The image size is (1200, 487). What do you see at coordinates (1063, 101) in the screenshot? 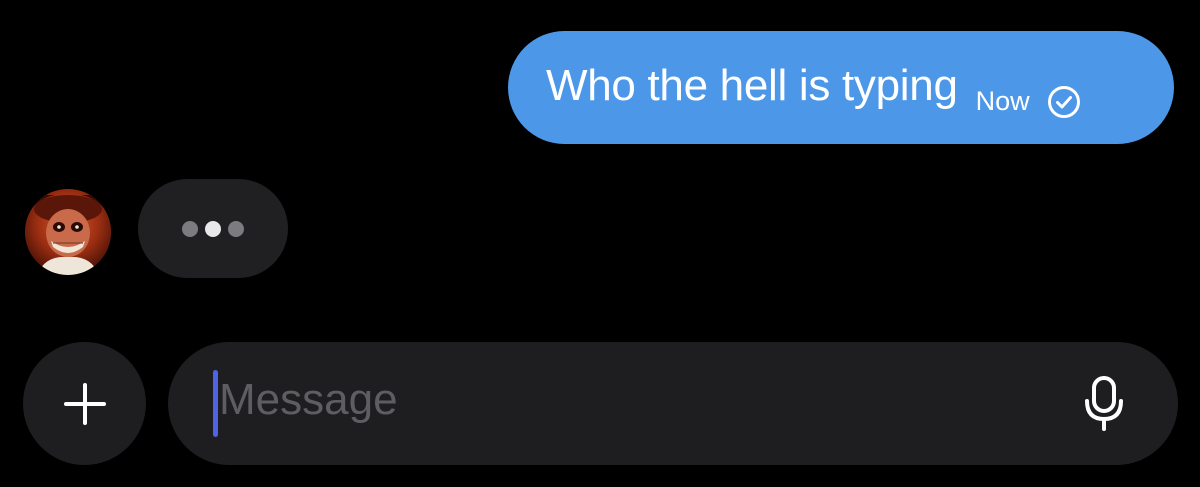
I see `check-circle-icon` at bounding box center [1063, 101].